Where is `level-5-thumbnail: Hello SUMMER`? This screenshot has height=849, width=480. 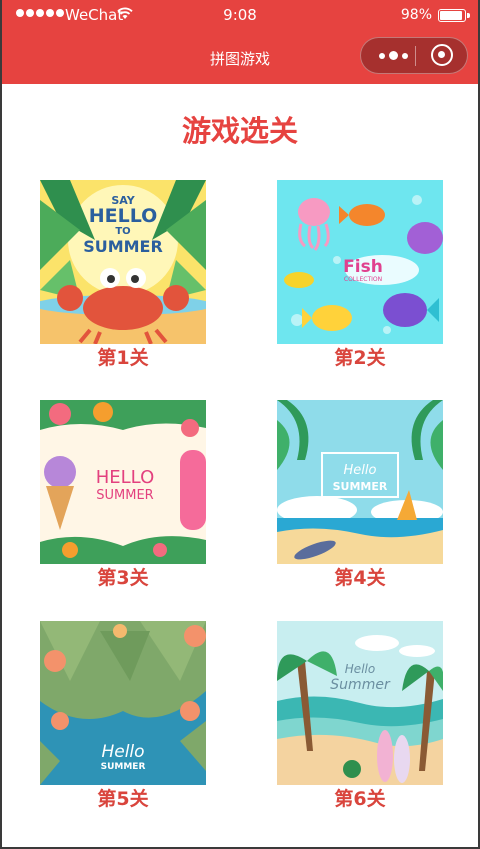 level-5-thumbnail: Hello SUMMER is located at coordinates (123, 703).